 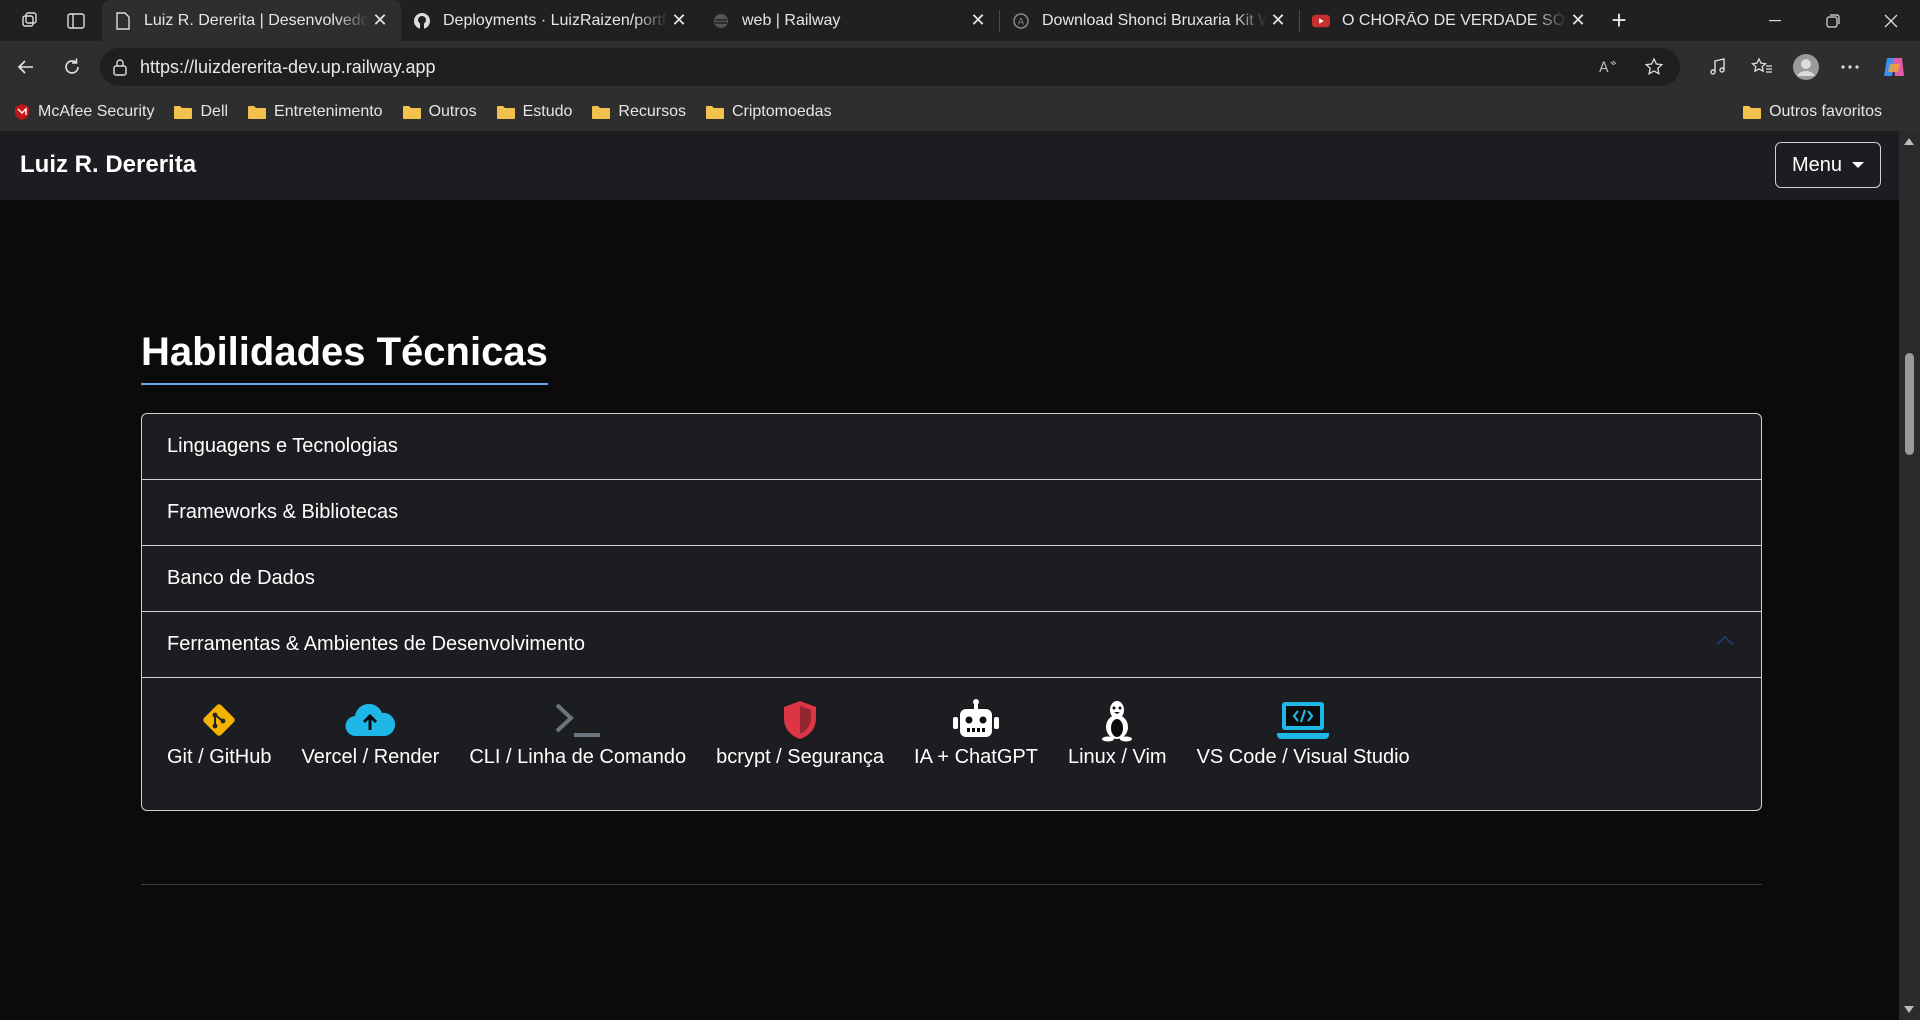 I want to click on copilot-icon, so click(x=1894, y=67).